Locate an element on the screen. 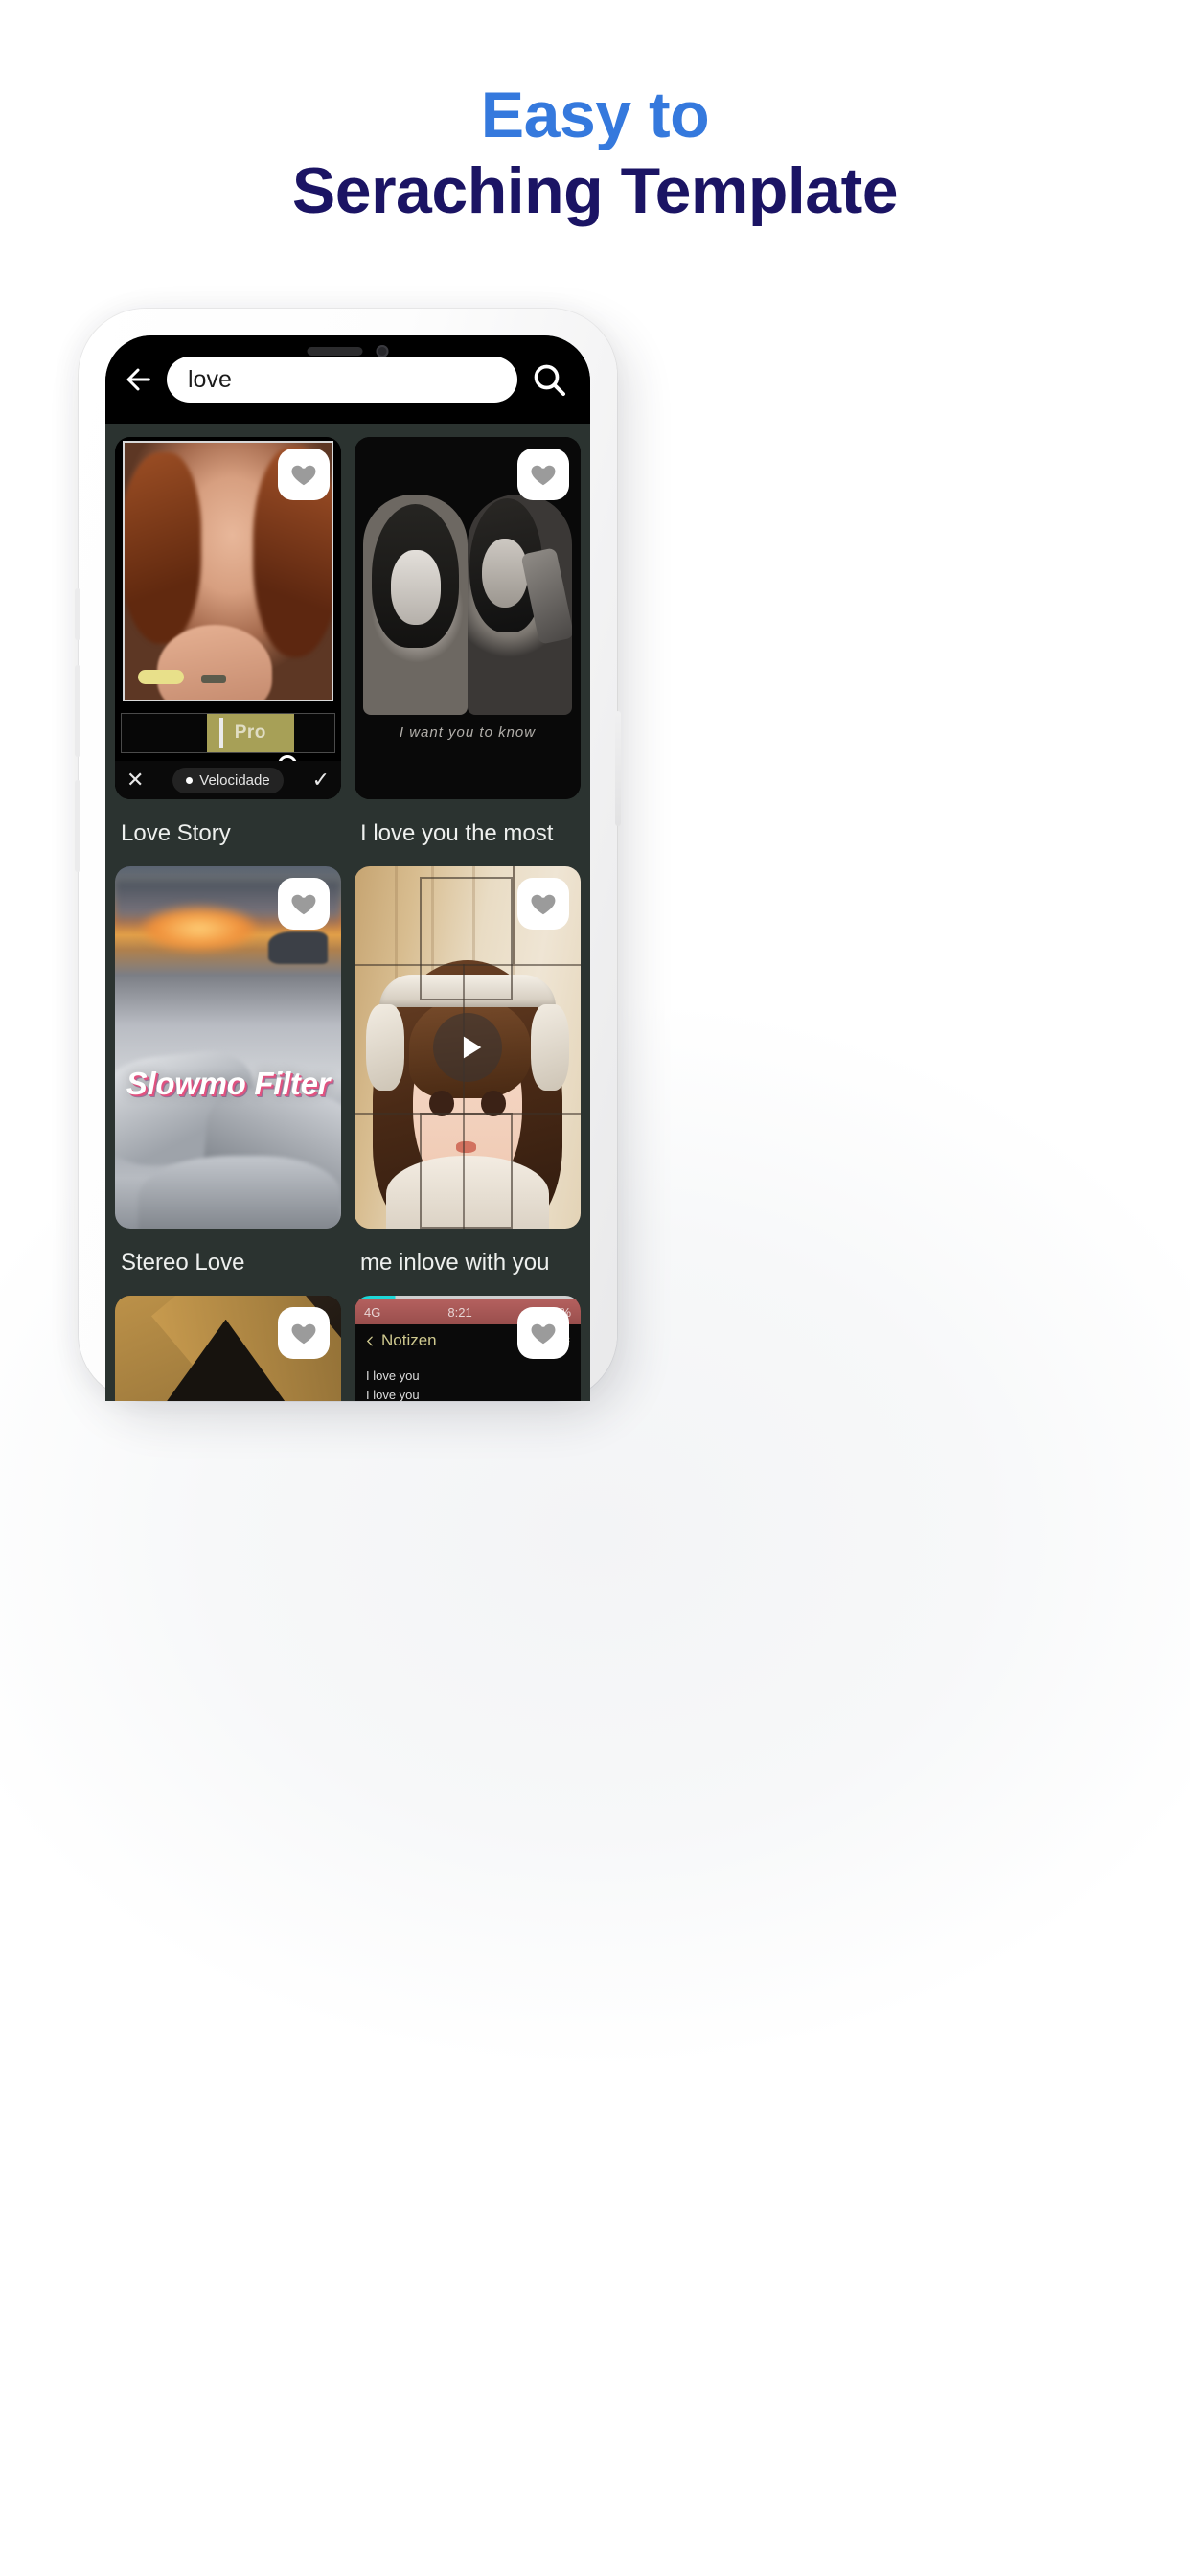 Image resolution: width=1190 pixels, height=2576 pixels. search-input: love is located at coordinates (342, 379).